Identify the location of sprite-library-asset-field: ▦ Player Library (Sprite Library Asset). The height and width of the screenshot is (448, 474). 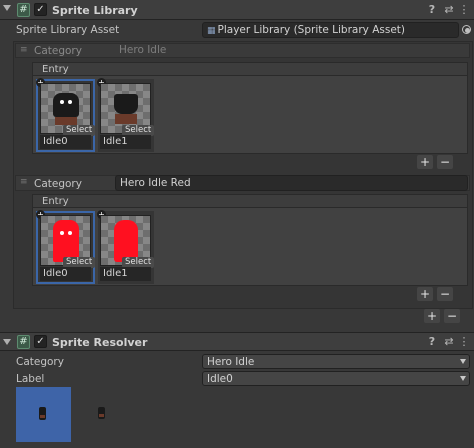
(330, 30).